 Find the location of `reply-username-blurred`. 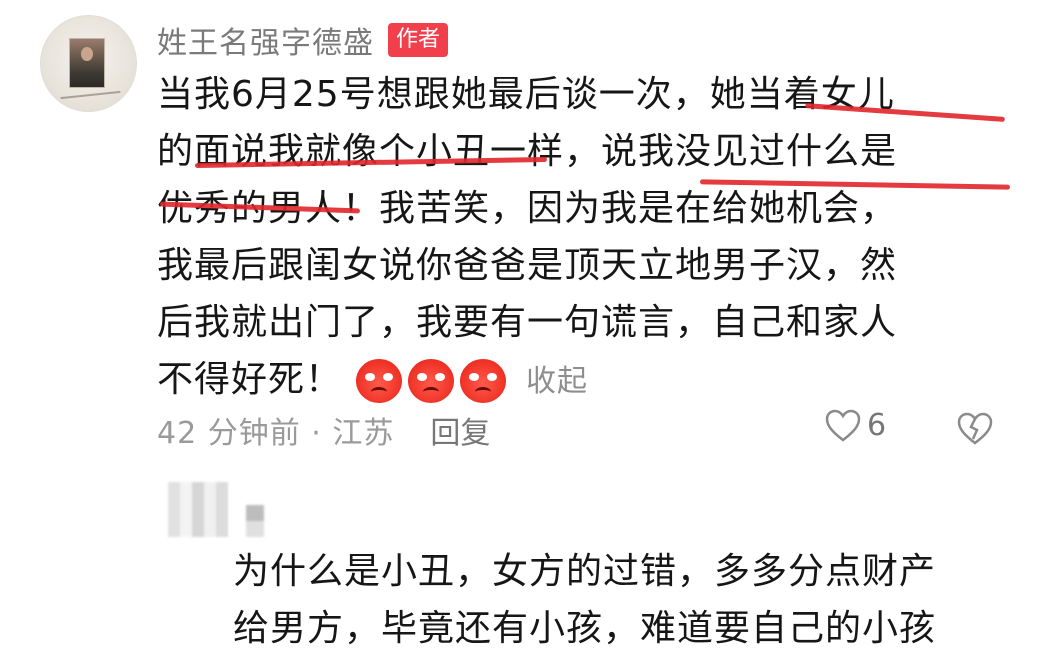

reply-username-blurred is located at coordinates (255, 521).